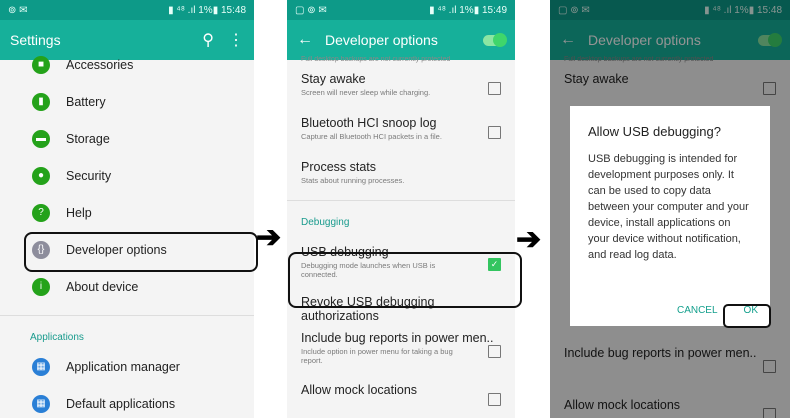 The height and width of the screenshot is (418, 790). Describe the element at coordinates (654, 131) in the screenshot. I see `dialog-title: Allow USB debugging?` at that location.